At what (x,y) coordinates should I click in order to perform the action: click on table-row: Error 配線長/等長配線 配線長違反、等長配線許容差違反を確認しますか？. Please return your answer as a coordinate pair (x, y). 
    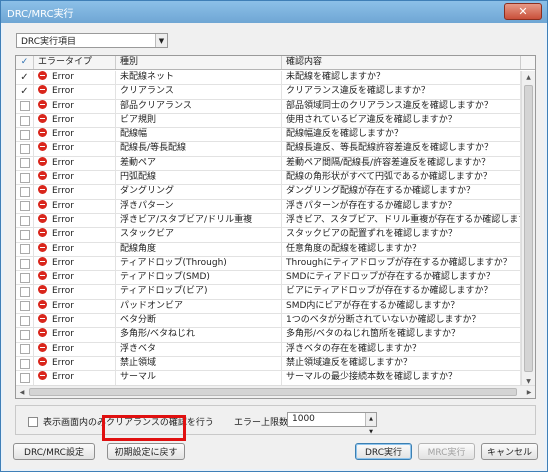
    Looking at the image, I should click on (268, 149).